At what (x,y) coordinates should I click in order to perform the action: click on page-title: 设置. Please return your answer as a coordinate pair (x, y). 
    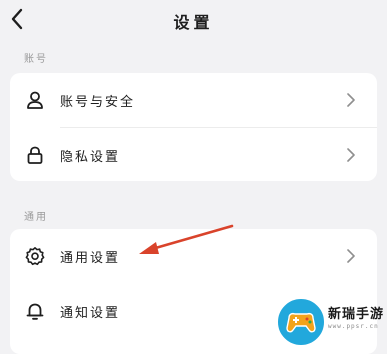
    Looking at the image, I should click on (193, 22).